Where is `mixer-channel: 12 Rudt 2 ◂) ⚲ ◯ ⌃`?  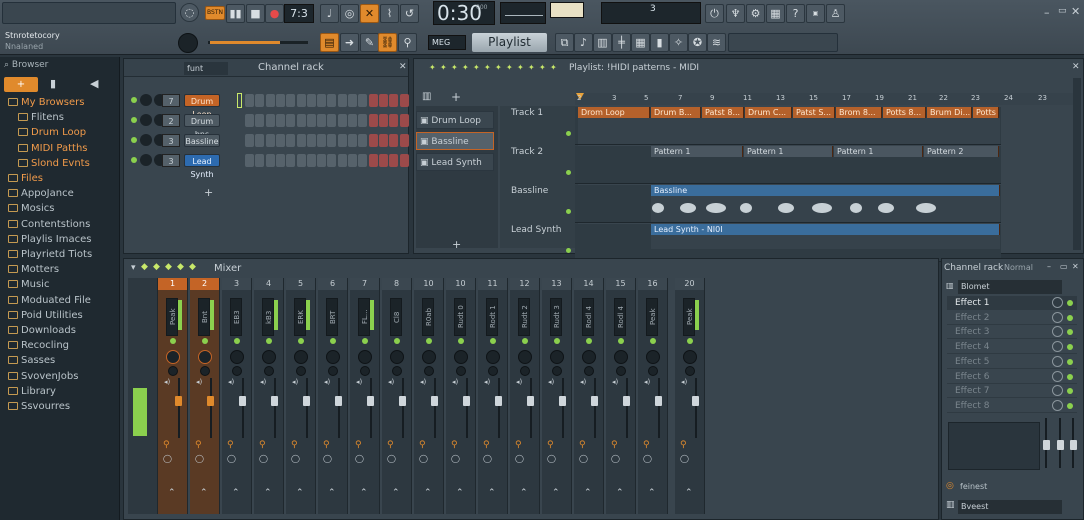 mixer-channel: 12 Rudt 2 ◂) ⚲ ◯ ⌃ is located at coordinates (525, 396).